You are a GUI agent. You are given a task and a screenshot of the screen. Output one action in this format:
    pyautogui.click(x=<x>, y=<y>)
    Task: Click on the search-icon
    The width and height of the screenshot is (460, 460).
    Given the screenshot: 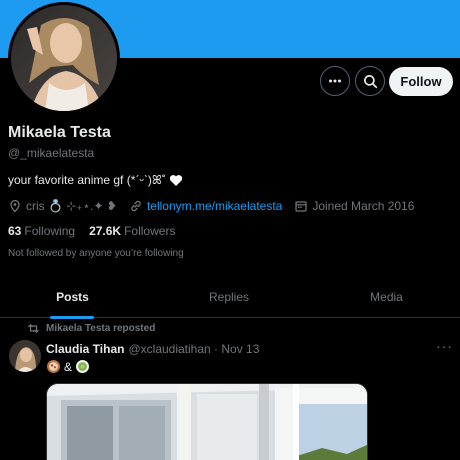 What is the action you would take?
    pyautogui.click(x=370, y=81)
    